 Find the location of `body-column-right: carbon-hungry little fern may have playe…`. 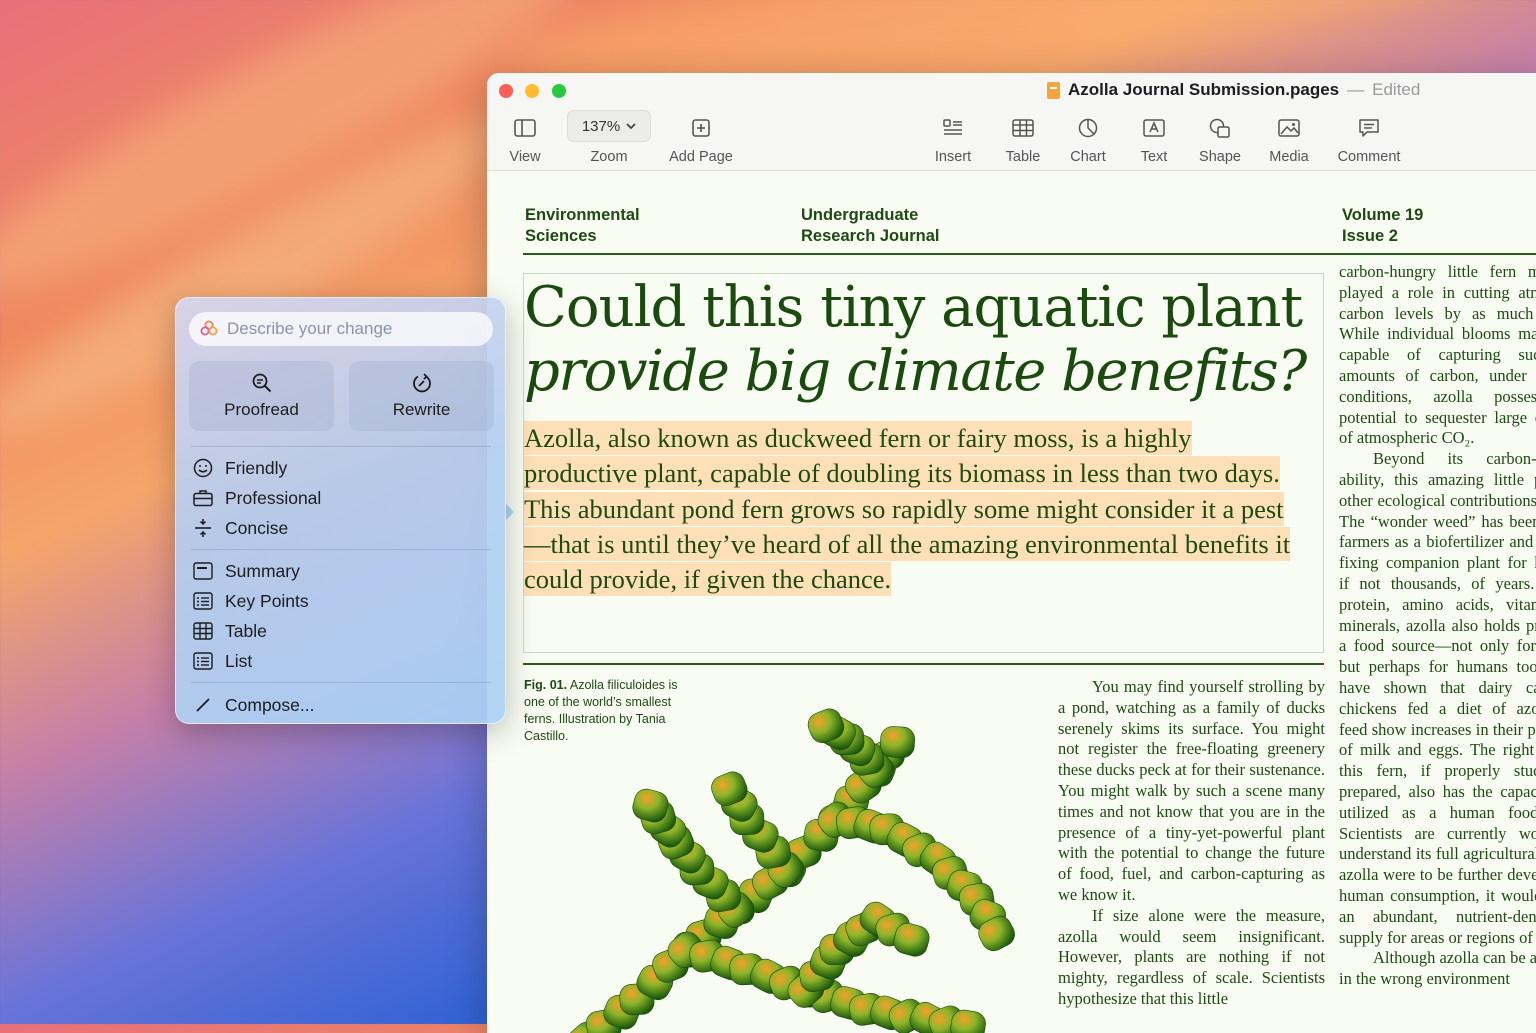

body-column-right: carbon-hungry little fern may have playe… is located at coordinates (1437, 626).